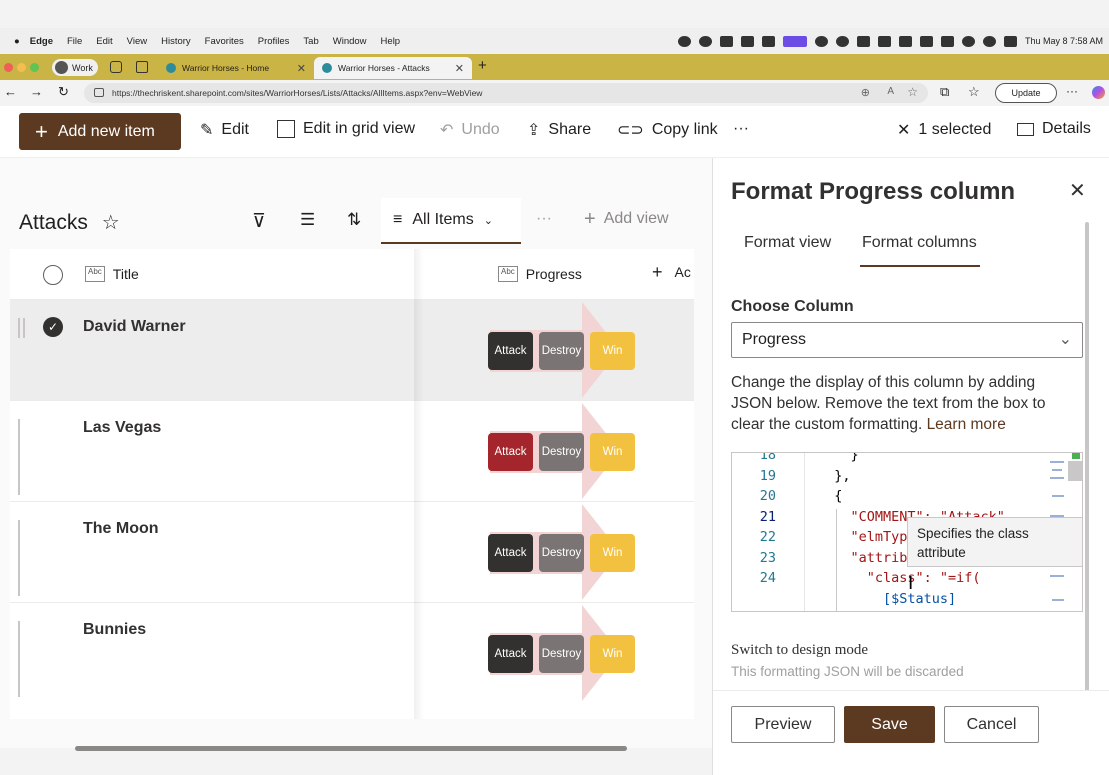  What do you see at coordinates (310, 41) in the screenshot?
I see `menu-tab: Tab` at bounding box center [310, 41].